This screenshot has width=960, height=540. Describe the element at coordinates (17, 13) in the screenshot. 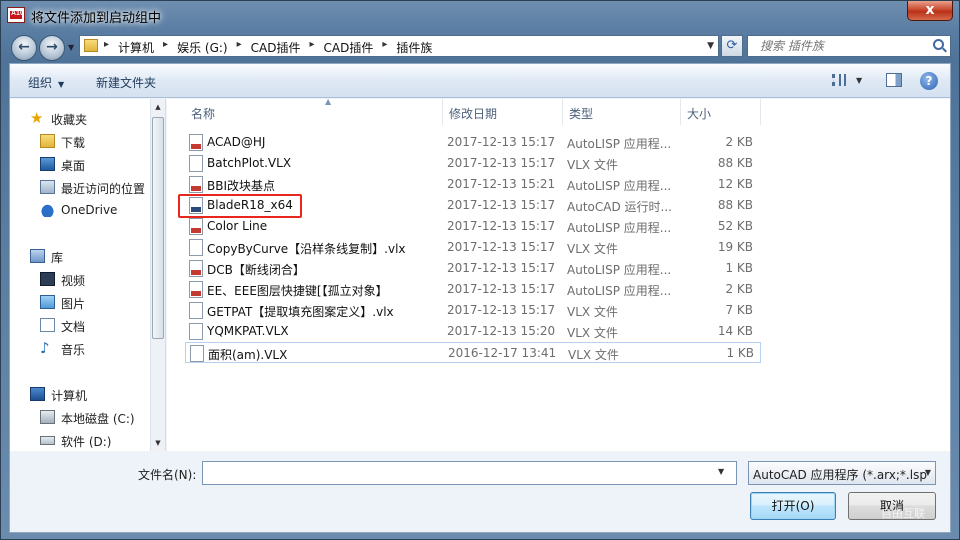

I see `app-icon-text: A10` at that location.